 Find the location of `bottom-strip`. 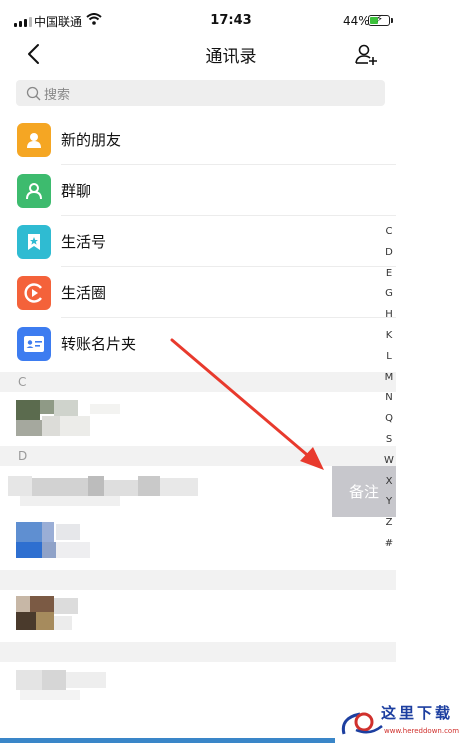

bottom-strip is located at coordinates (167, 740).